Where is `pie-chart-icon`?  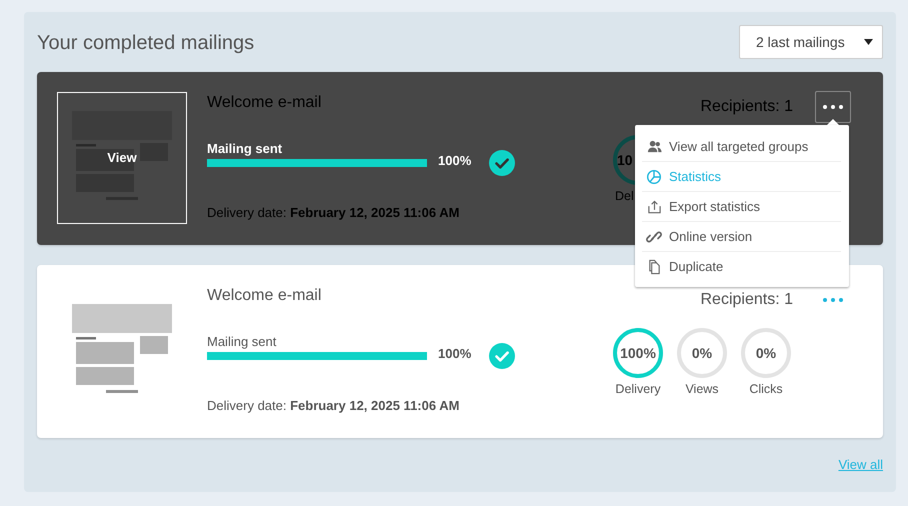
pie-chart-icon is located at coordinates (654, 176).